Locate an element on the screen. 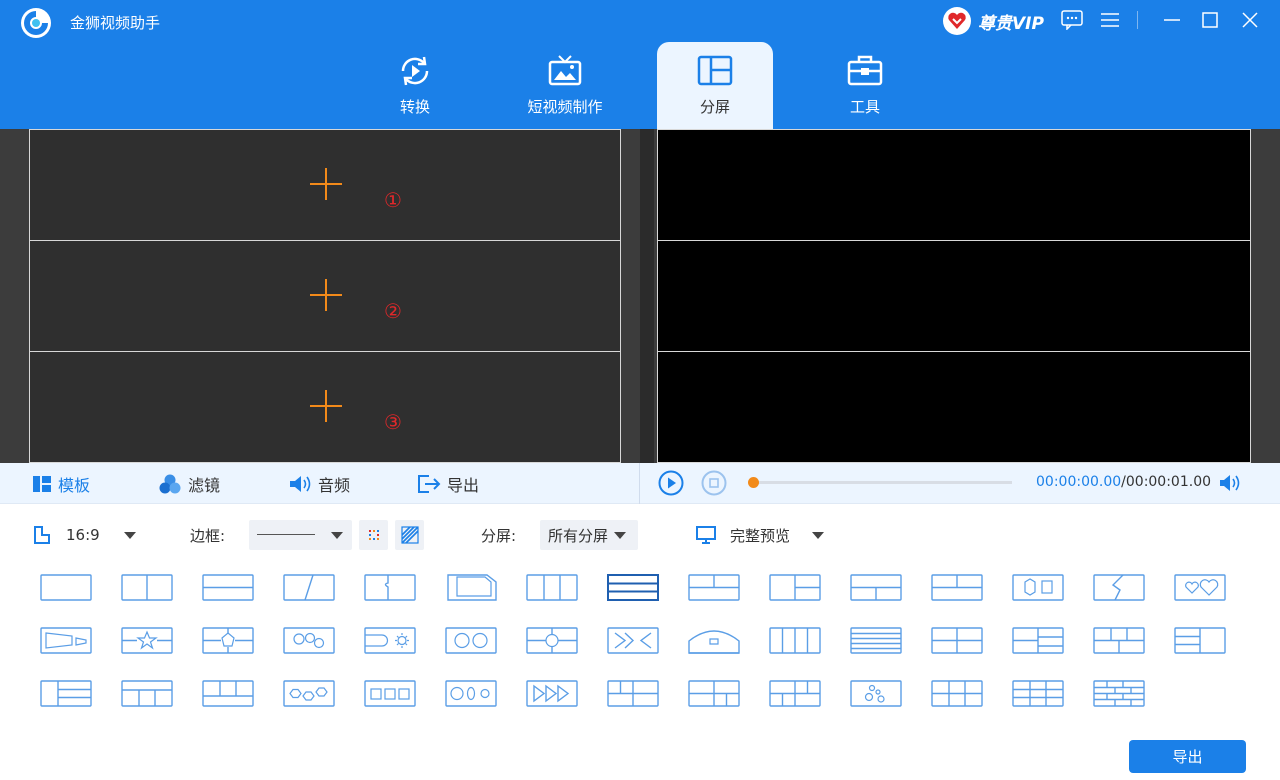  play-icon is located at coordinates (671, 483).